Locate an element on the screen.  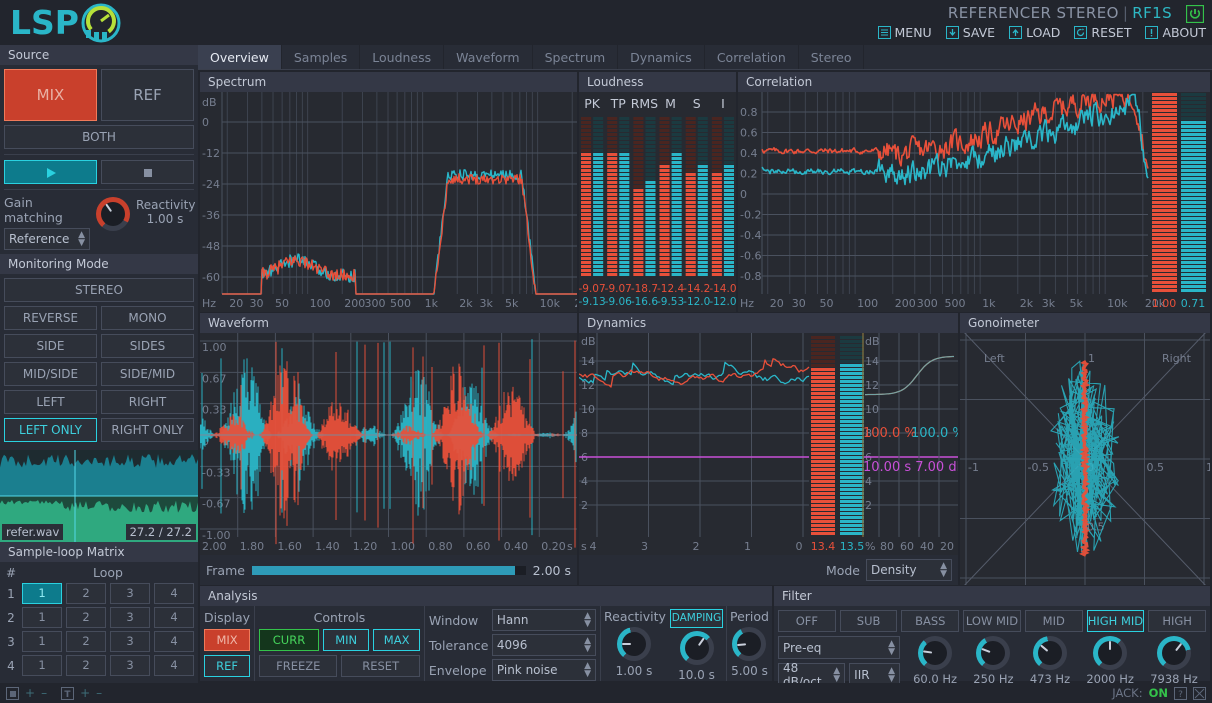
sidebar-item-left-only: LEFT ONLY is located at coordinates (50, 430).